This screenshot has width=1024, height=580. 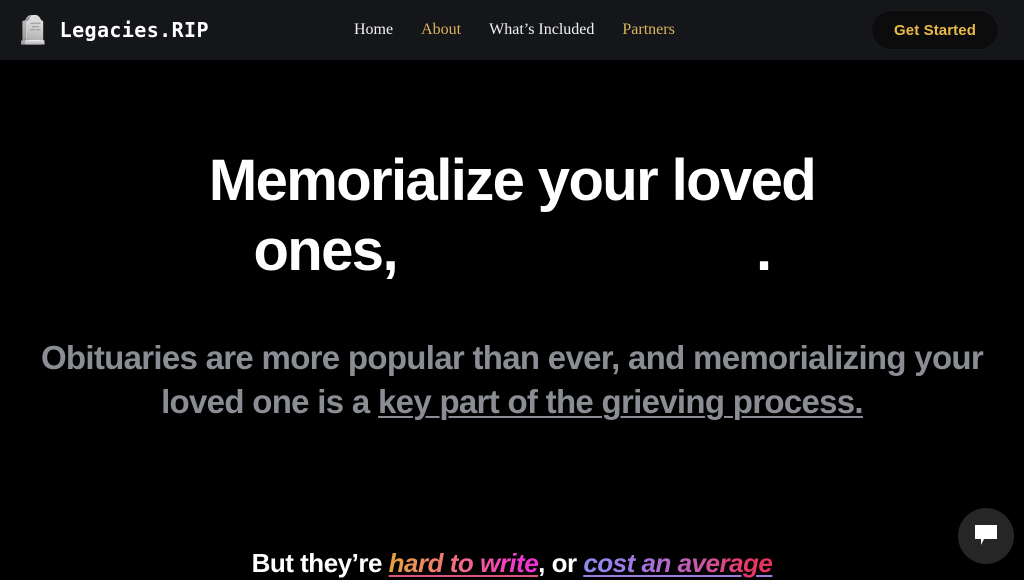 What do you see at coordinates (512, 251) in the screenshot?
I see `headline-line-2: ones, .` at bounding box center [512, 251].